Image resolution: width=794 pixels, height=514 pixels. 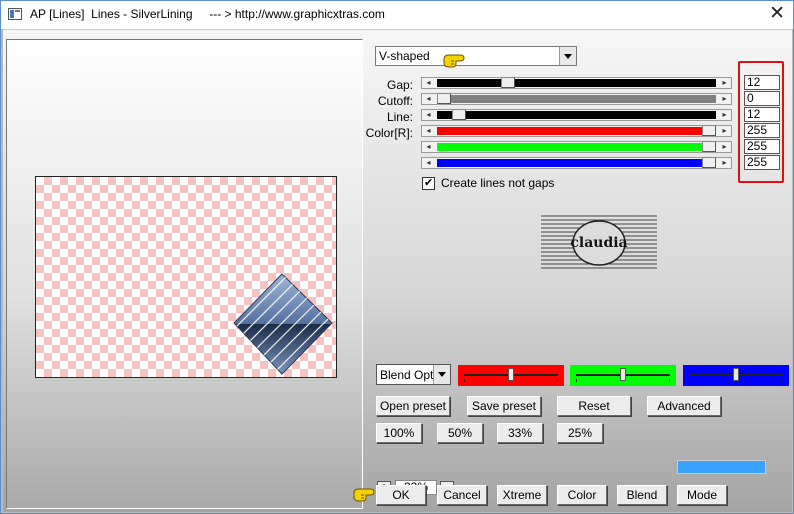 What do you see at coordinates (15, 14) in the screenshot?
I see `app-icon` at bounding box center [15, 14].